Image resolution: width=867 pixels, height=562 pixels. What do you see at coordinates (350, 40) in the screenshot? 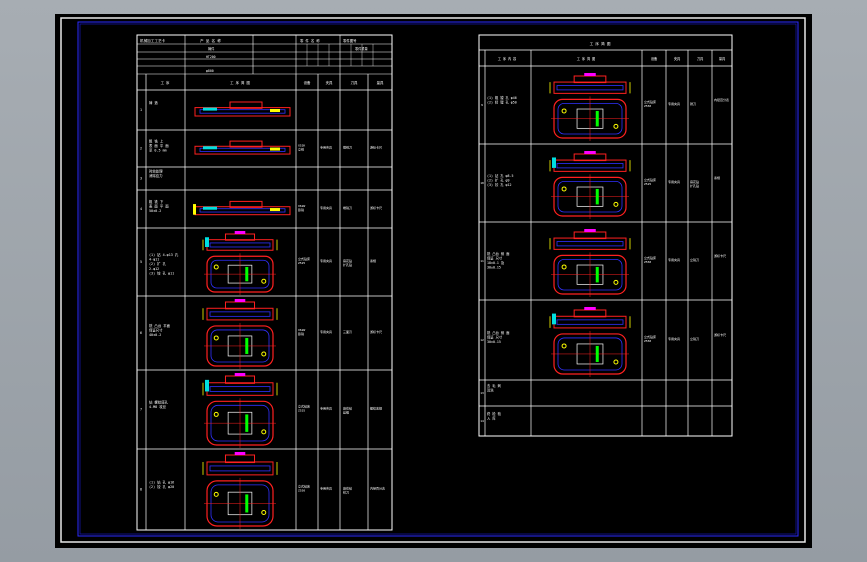
I see `header-part-number: 零件图号` at bounding box center [350, 40].